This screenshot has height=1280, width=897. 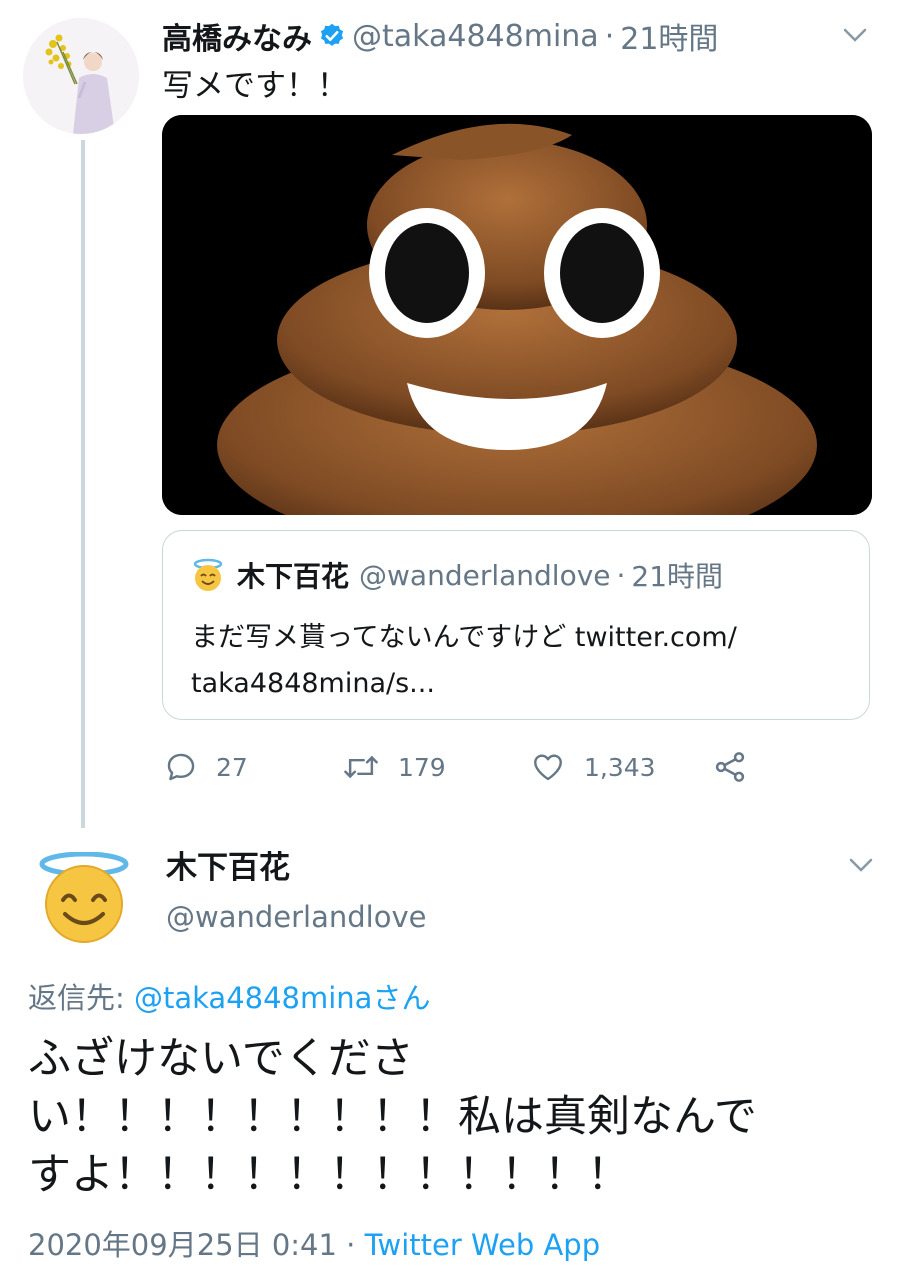 What do you see at coordinates (669, 36) in the screenshot?
I see `timestamp: 21時間` at bounding box center [669, 36].